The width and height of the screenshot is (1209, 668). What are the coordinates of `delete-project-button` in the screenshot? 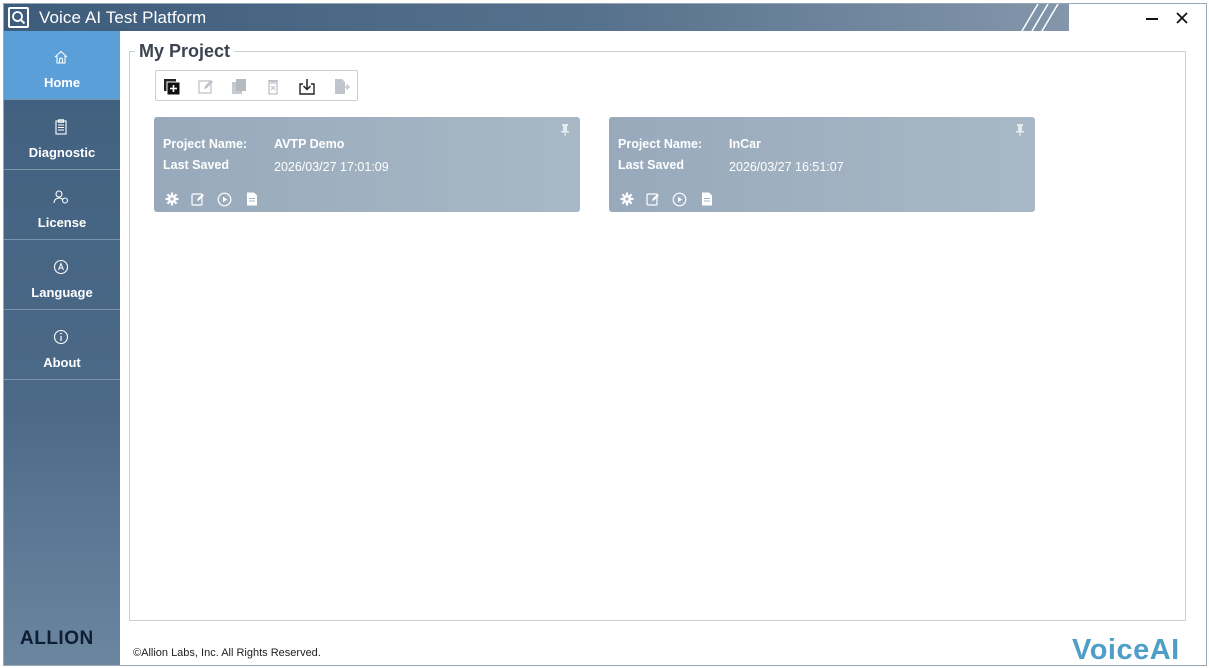 It's located at (273, 87).